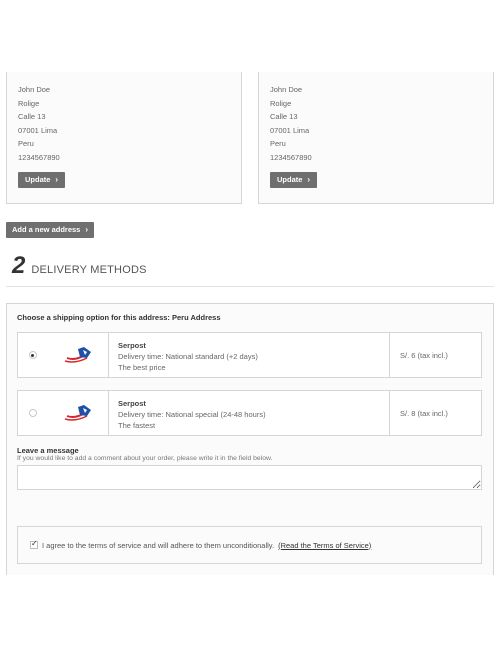 Image resolution: width=500 pixels, height=650 pixels. I want to click on leave-message-label: Leave a message, so click(48, 450).